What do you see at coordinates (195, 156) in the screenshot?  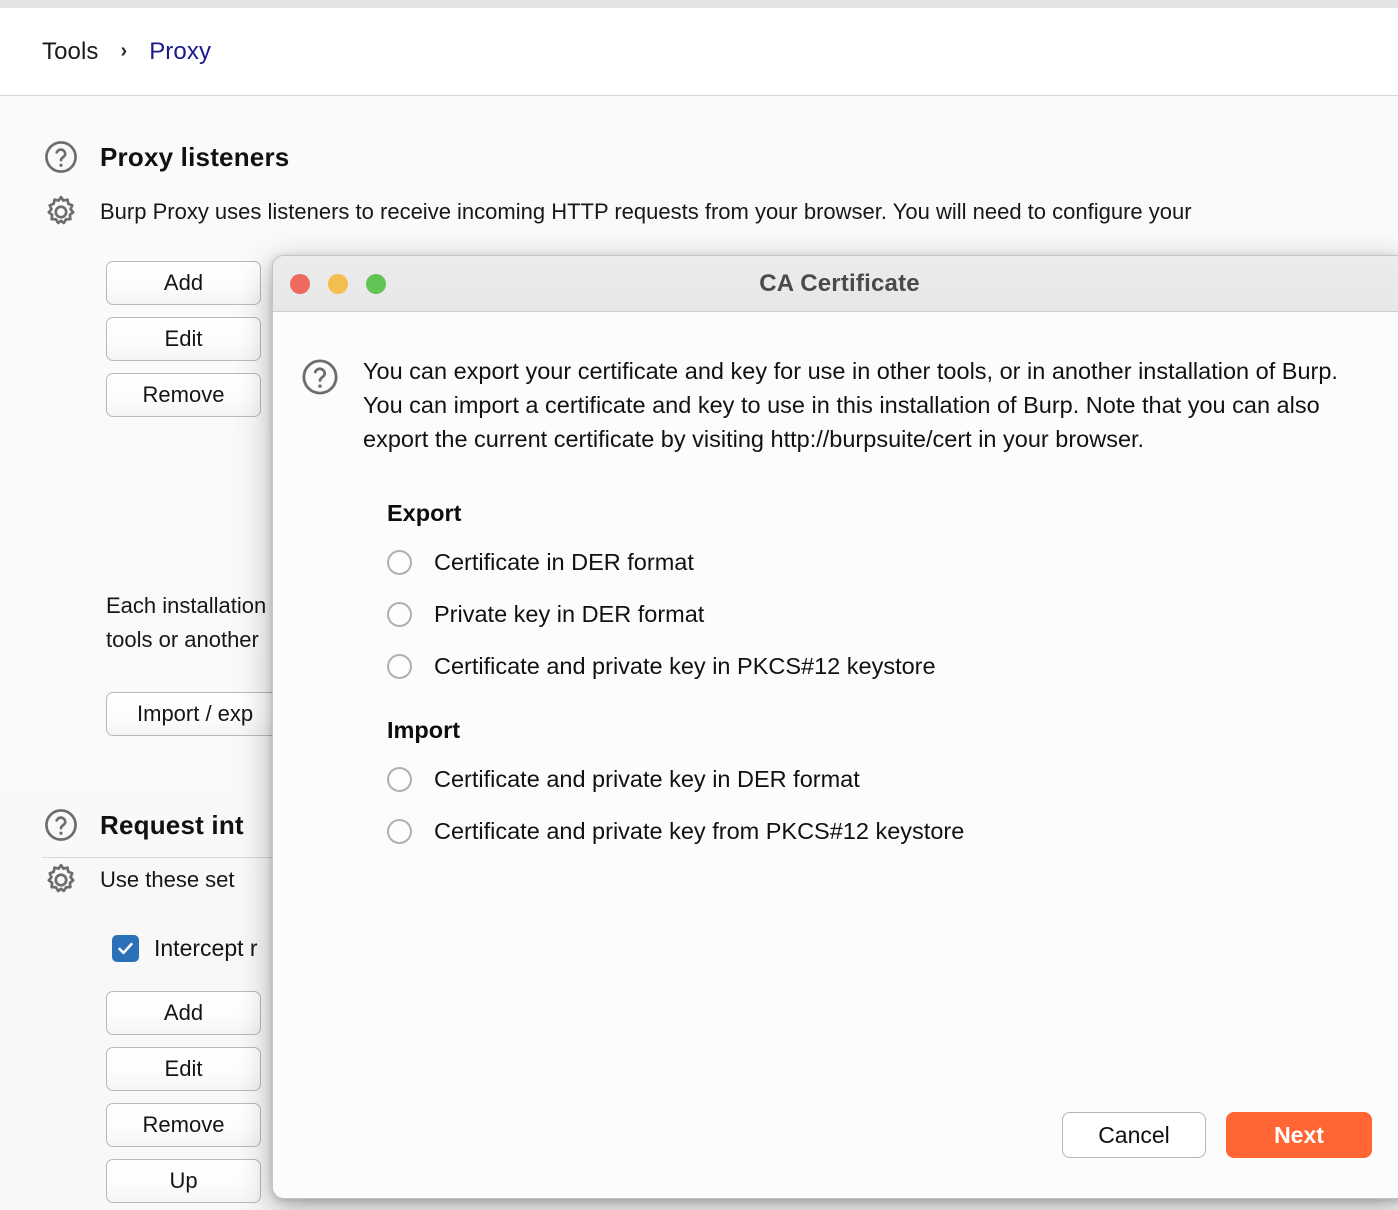 I see `proxy-listeners-title: Proxy listeners` at bounding box center [195, 156].